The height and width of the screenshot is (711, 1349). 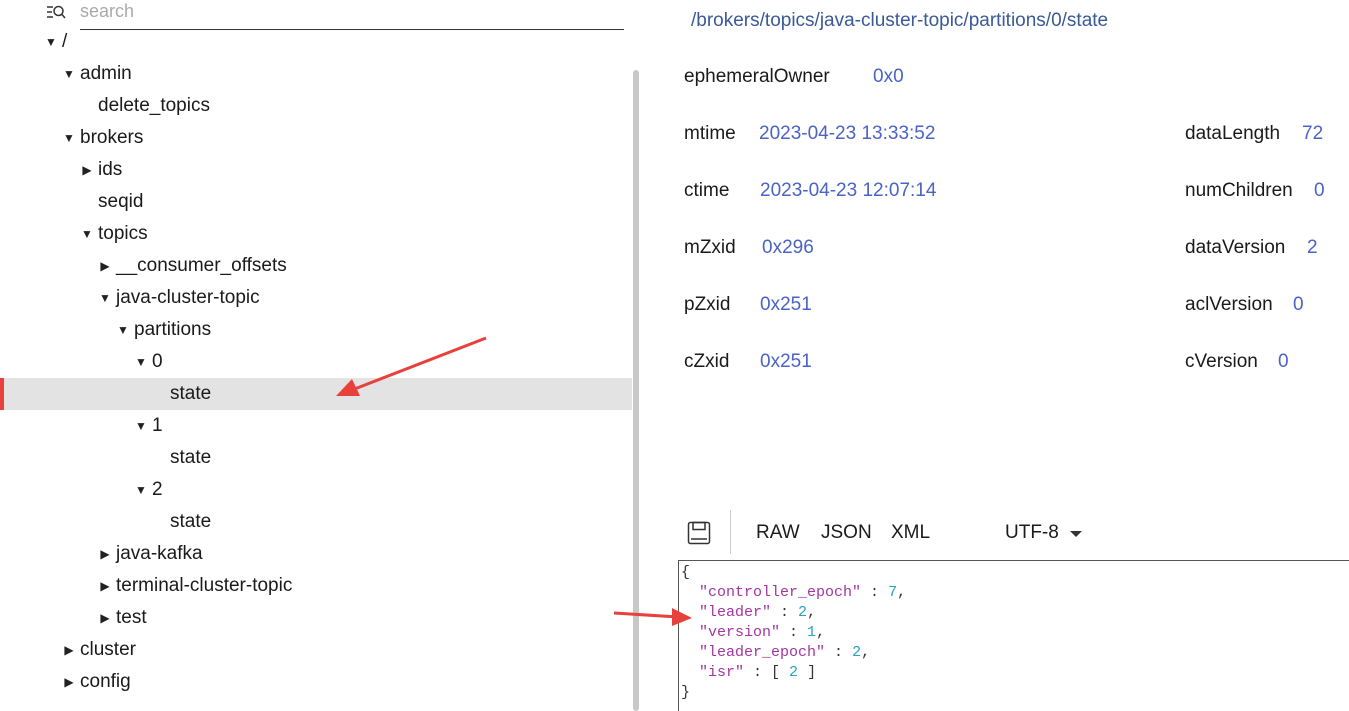 I want to click on tree-node-config: ▶ config, so click(x=316, y=682).